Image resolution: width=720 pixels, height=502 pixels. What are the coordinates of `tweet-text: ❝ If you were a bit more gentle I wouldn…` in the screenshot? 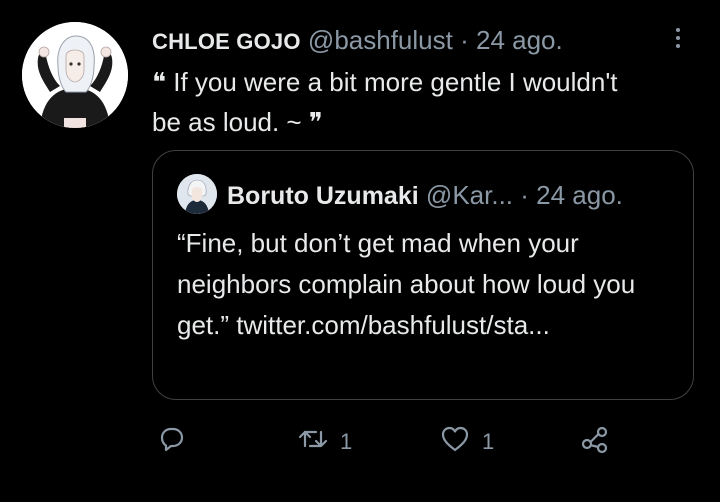 It's located at (385, 102).